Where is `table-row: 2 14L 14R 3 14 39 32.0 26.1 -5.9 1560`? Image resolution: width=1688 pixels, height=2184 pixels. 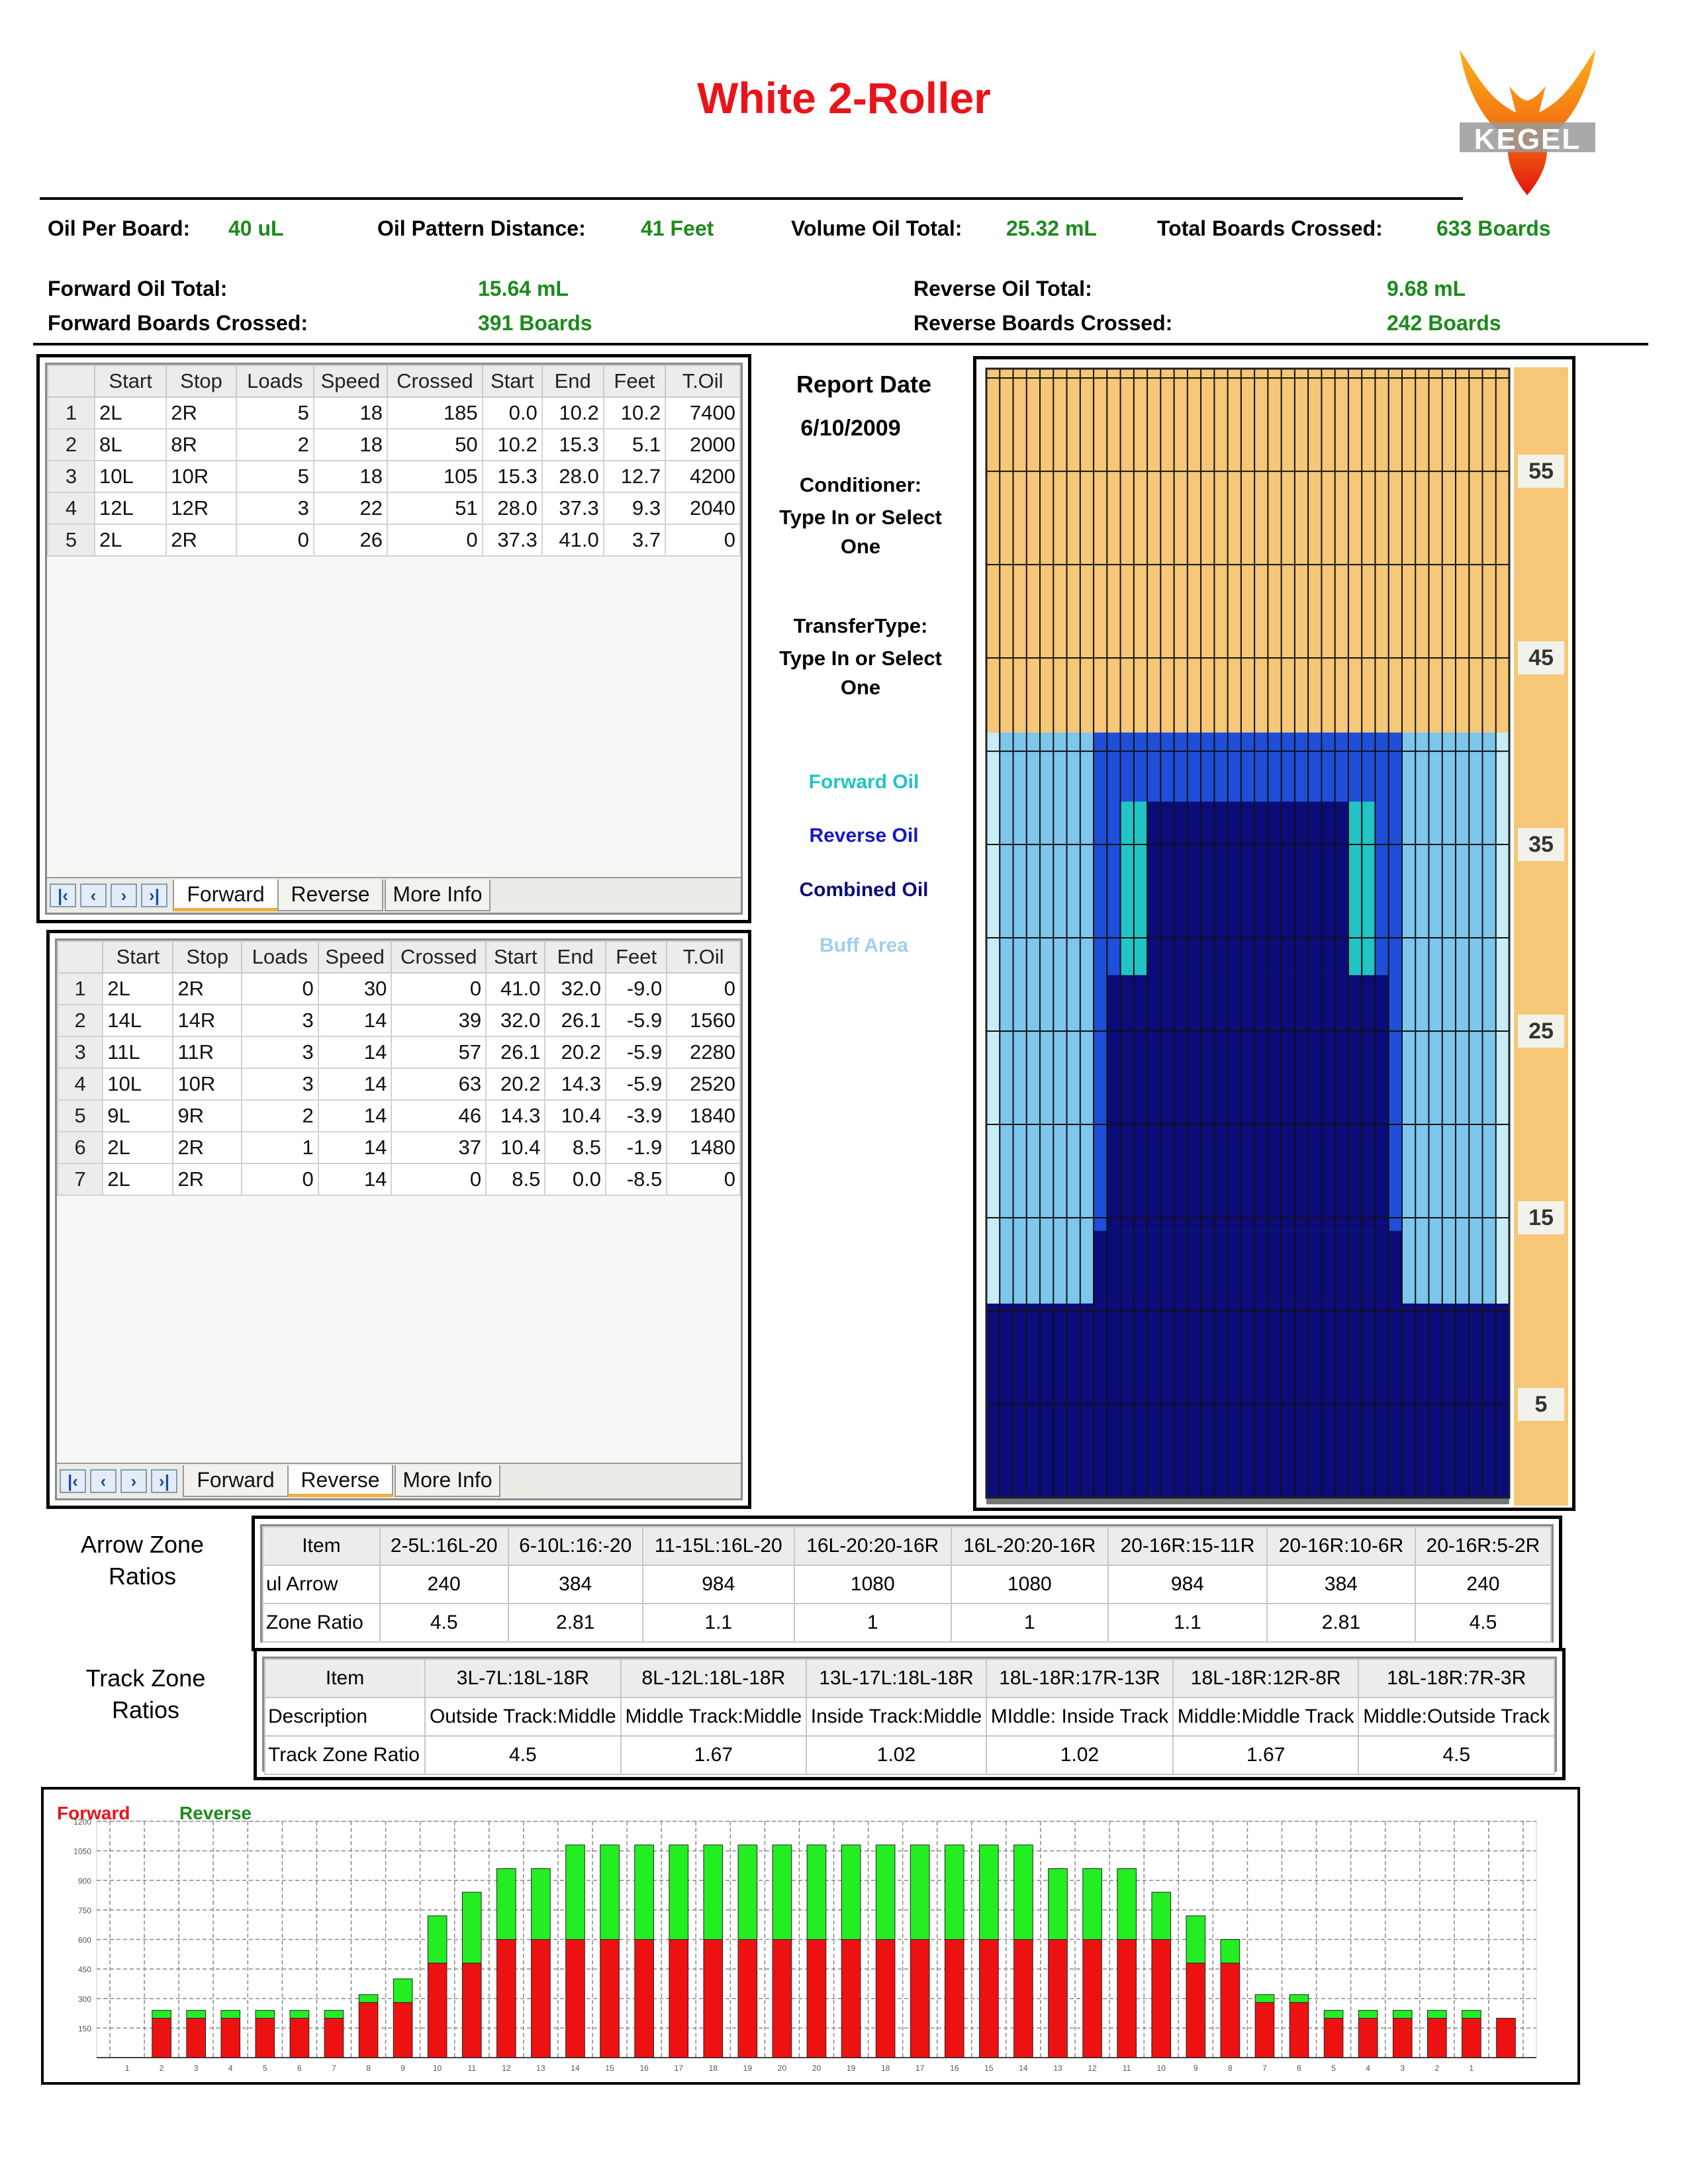
table-row: 2 14L 14R 3 14 39 32.0 26.1 -5.9 1560 is located at coordinates (398, 1021).